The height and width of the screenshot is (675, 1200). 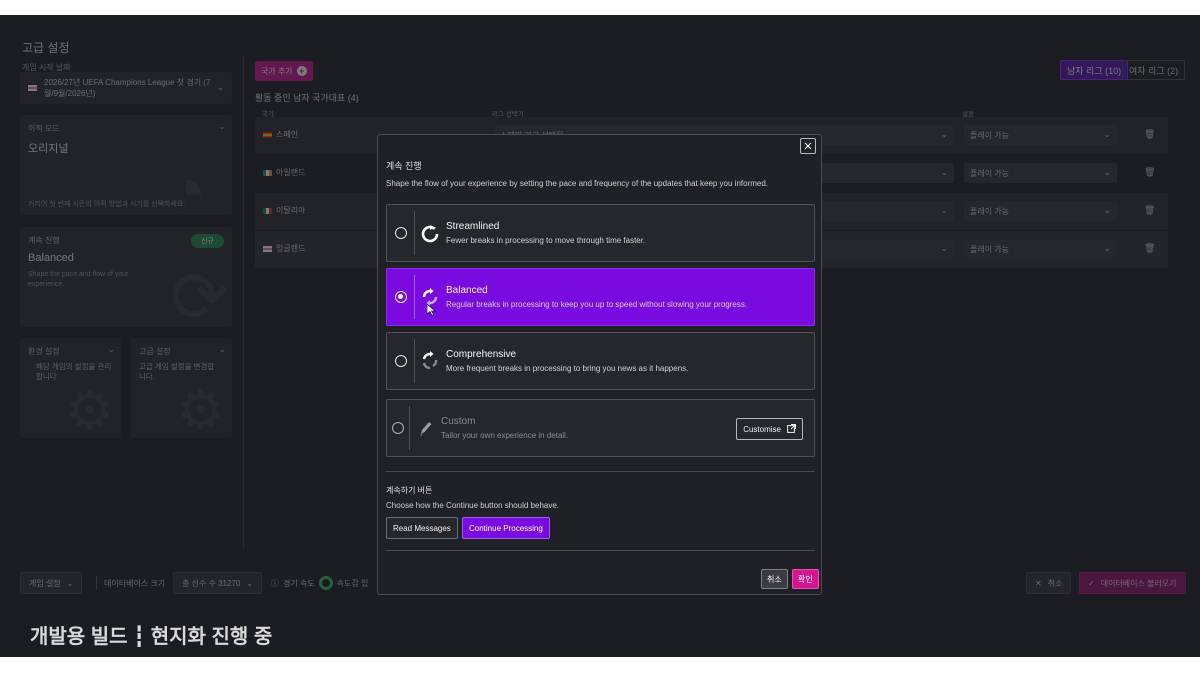 I want to click on transfer-mode-title: 이적 모드, so click(x=44, y=128).